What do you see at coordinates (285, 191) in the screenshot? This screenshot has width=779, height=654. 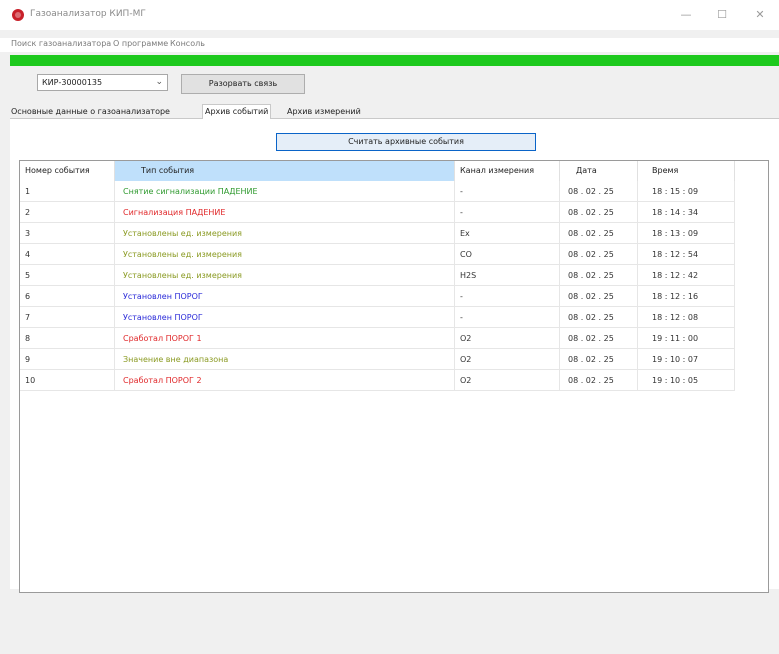 I see `cell-event-type: Снятие сигнализации ПАДЕНИЕ` at bounding box center [285, 191].